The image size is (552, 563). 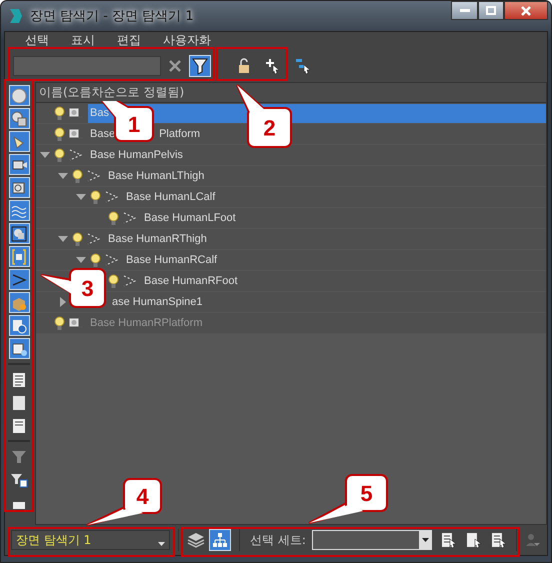 I want to click on sphere-icon, so click(x=19, y=95).